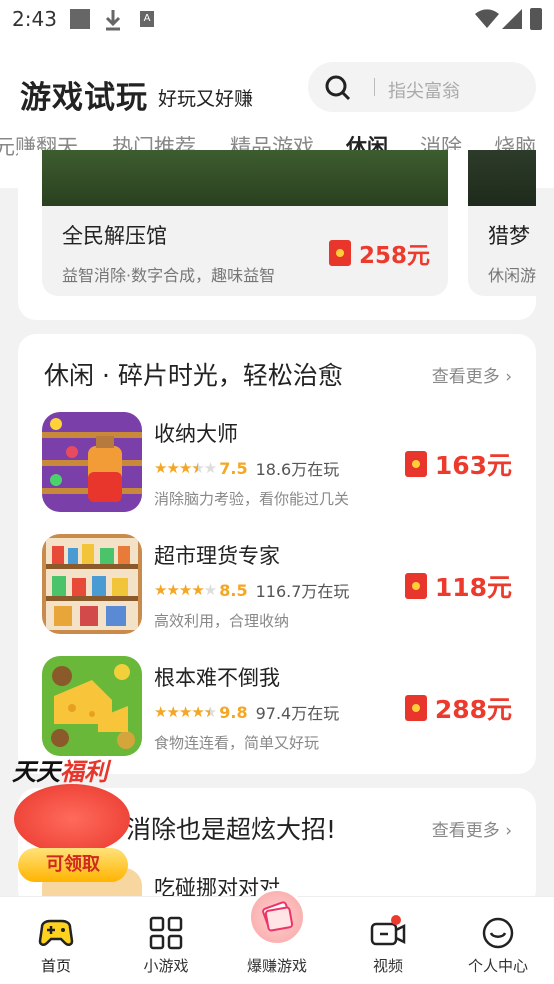 Image resolution: width=554 pixels, height=984 pixels. What do you see at coordinates (338, 88) in the screenshot?
I see `search-icon` at bounding box center [338, 88].